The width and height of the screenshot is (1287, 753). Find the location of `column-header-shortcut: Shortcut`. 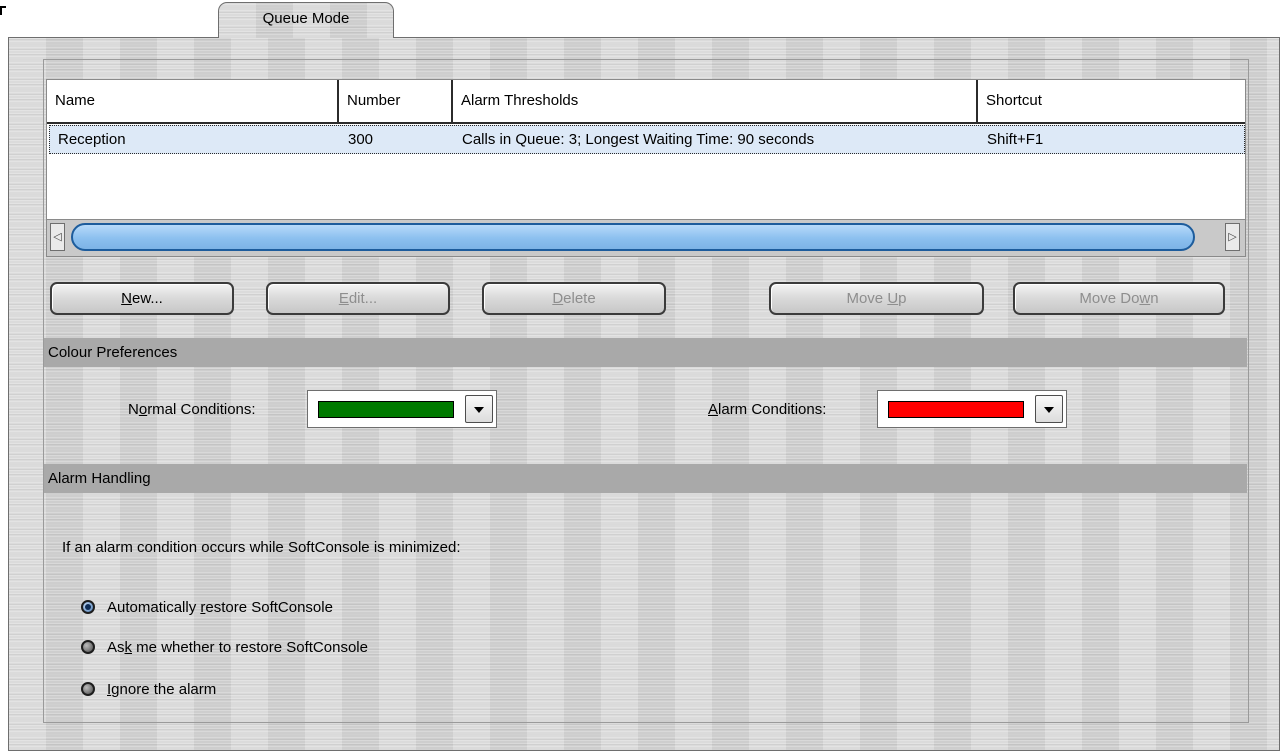

column-header-shortcut: Shortcut is located at coordinates (1111, 101).